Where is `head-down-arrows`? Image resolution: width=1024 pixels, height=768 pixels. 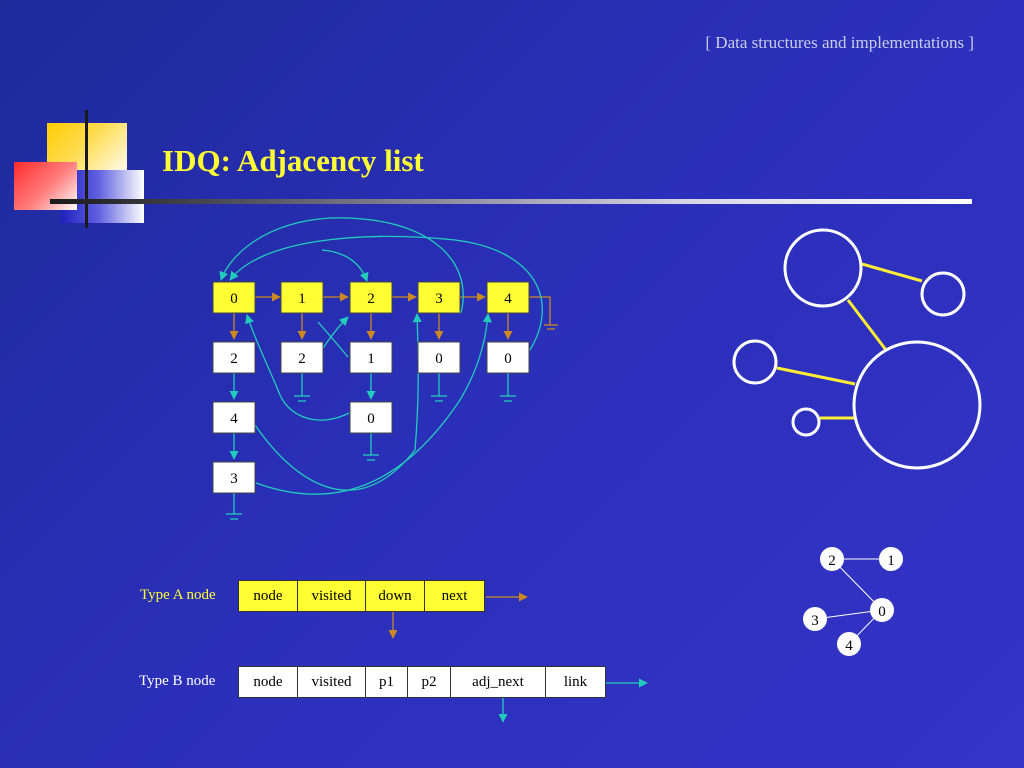 head-down-arrows is located at coordinates (371, 326).